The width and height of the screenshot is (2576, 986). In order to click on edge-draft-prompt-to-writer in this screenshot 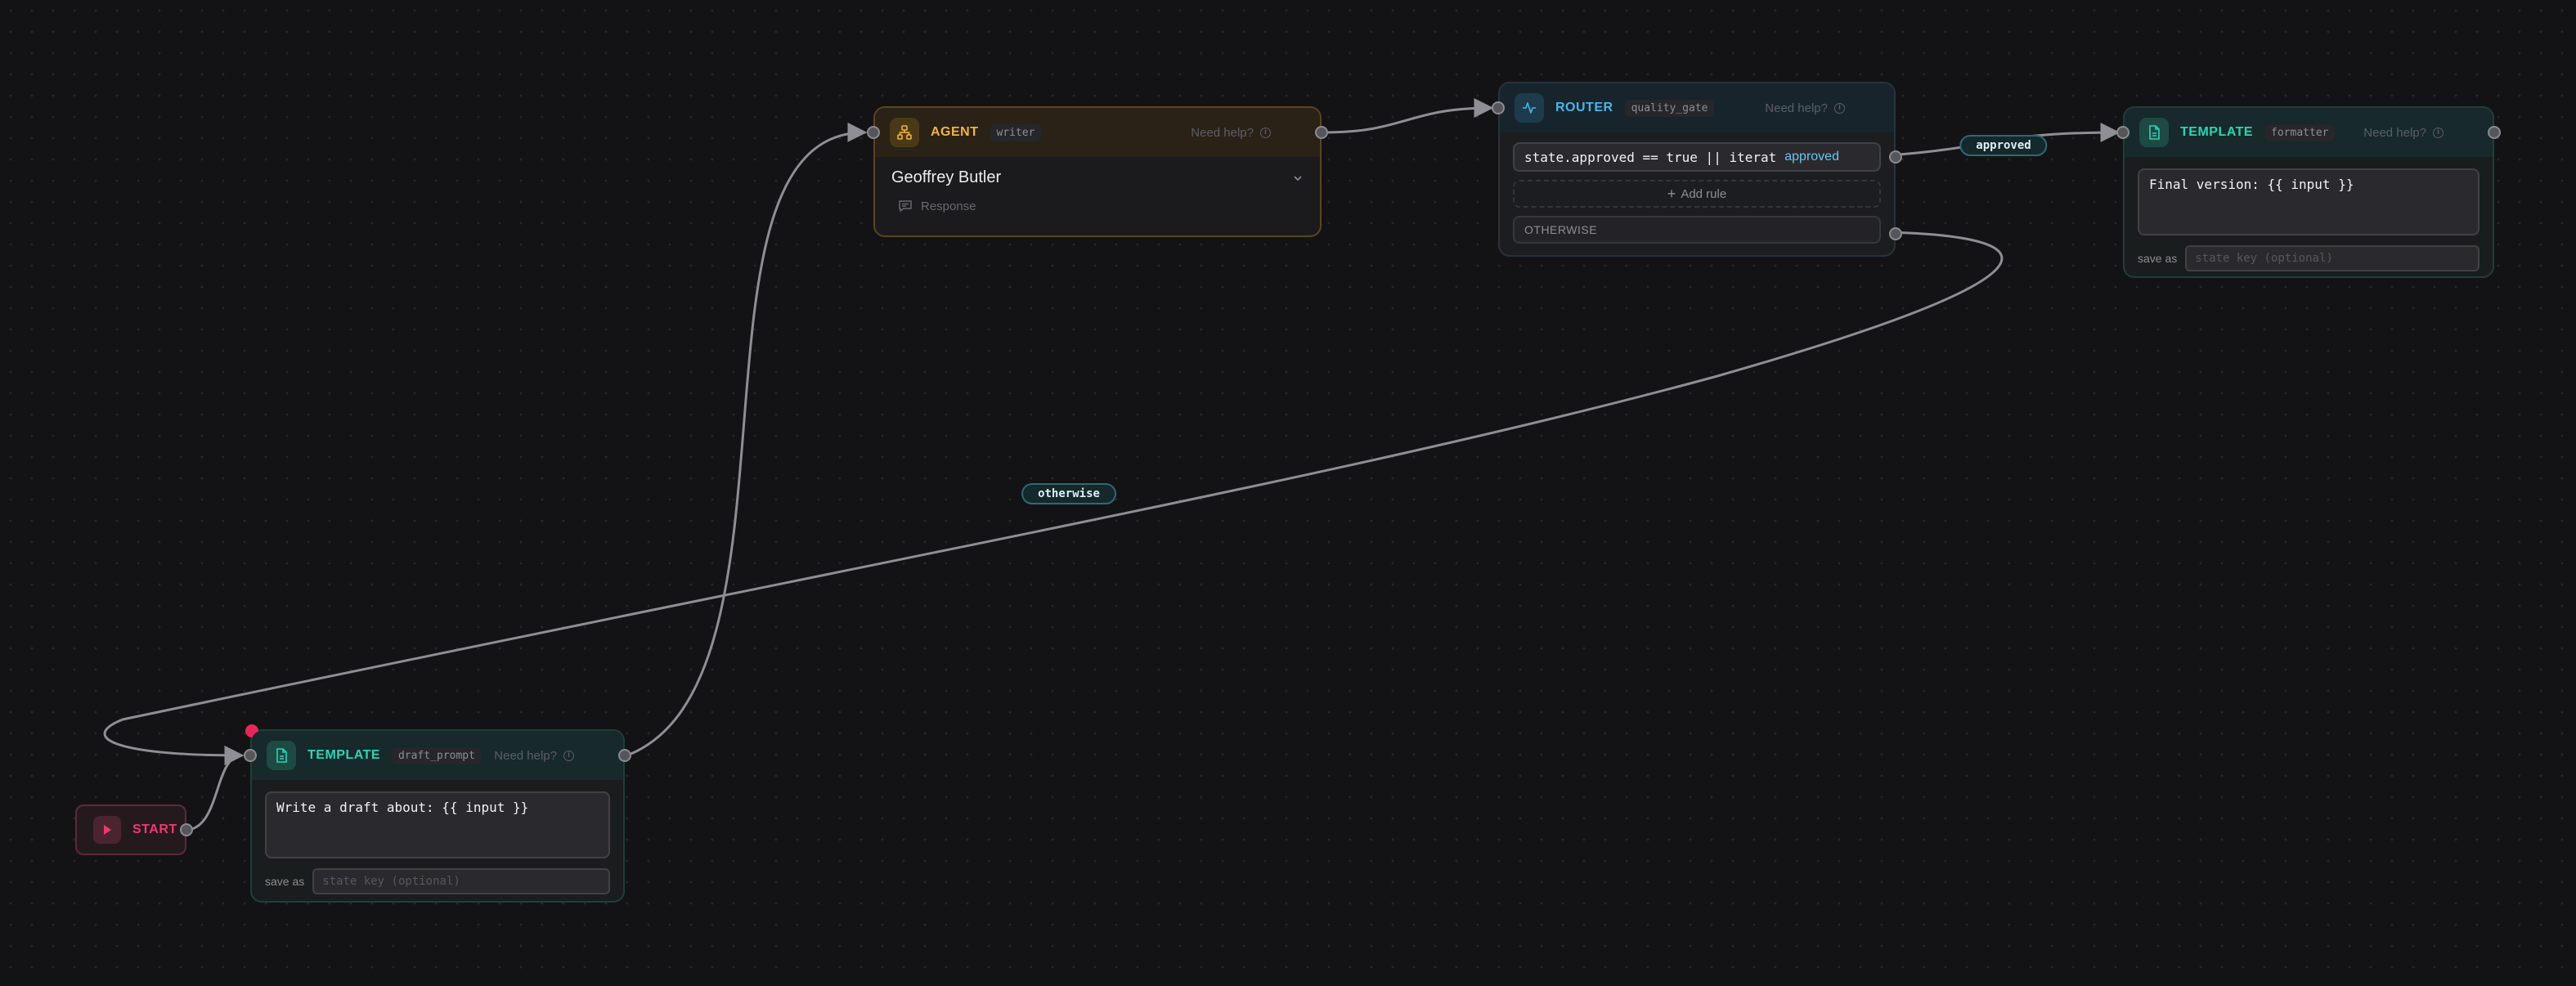, I will do `click(746, 440)`.